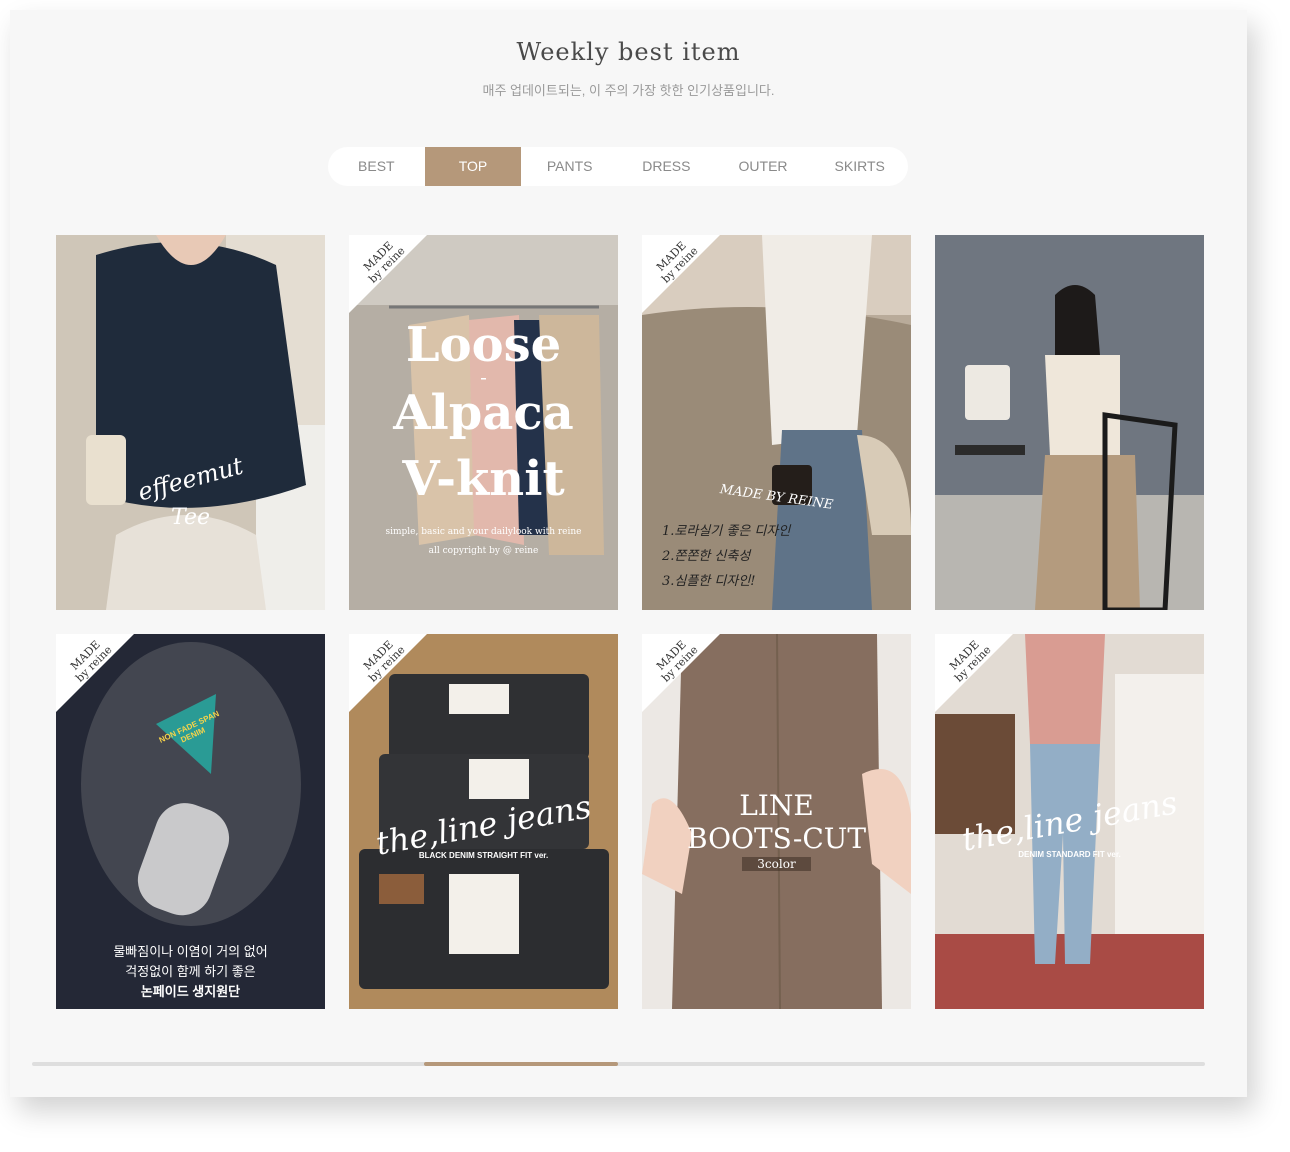 Image resolution: width=1290 pixels, height=1152 pixels. Describe the element at coordinates (483, 855) in the screenshot. I see `product-overlay-small: BLACK DENIM STRAIGHT FIT ver.` at that location.